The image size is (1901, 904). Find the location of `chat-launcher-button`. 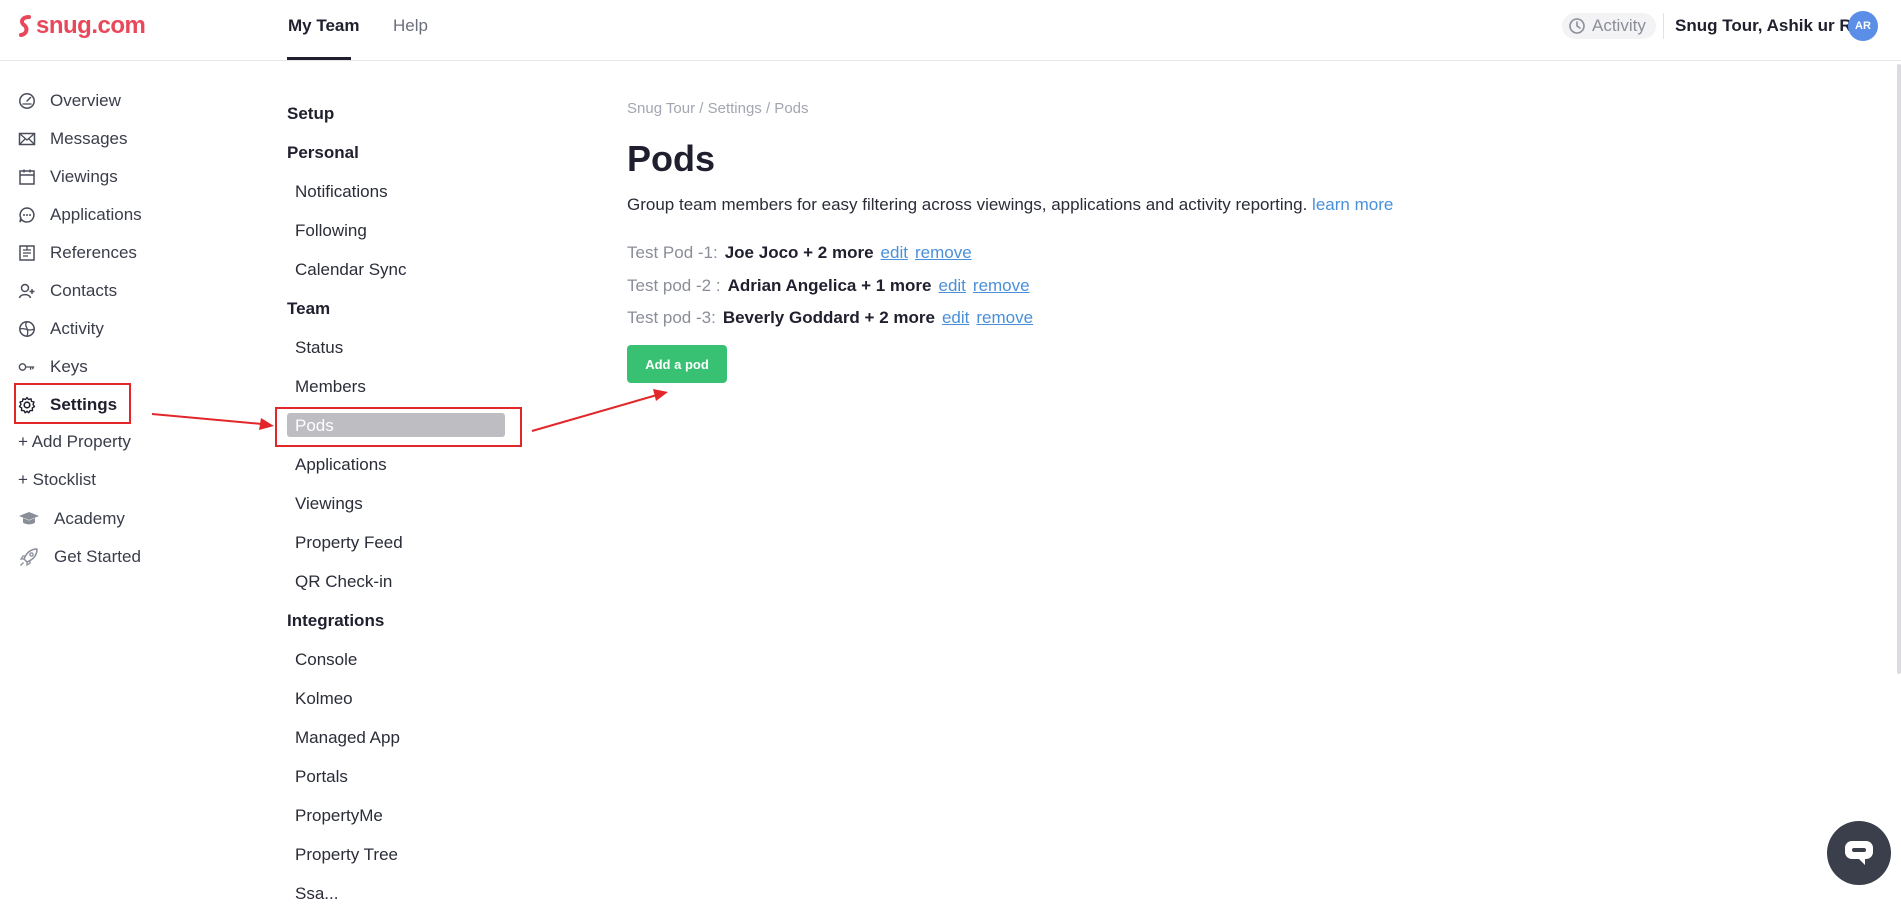

chat-launcher-button is located at coordinates (1859, 853).